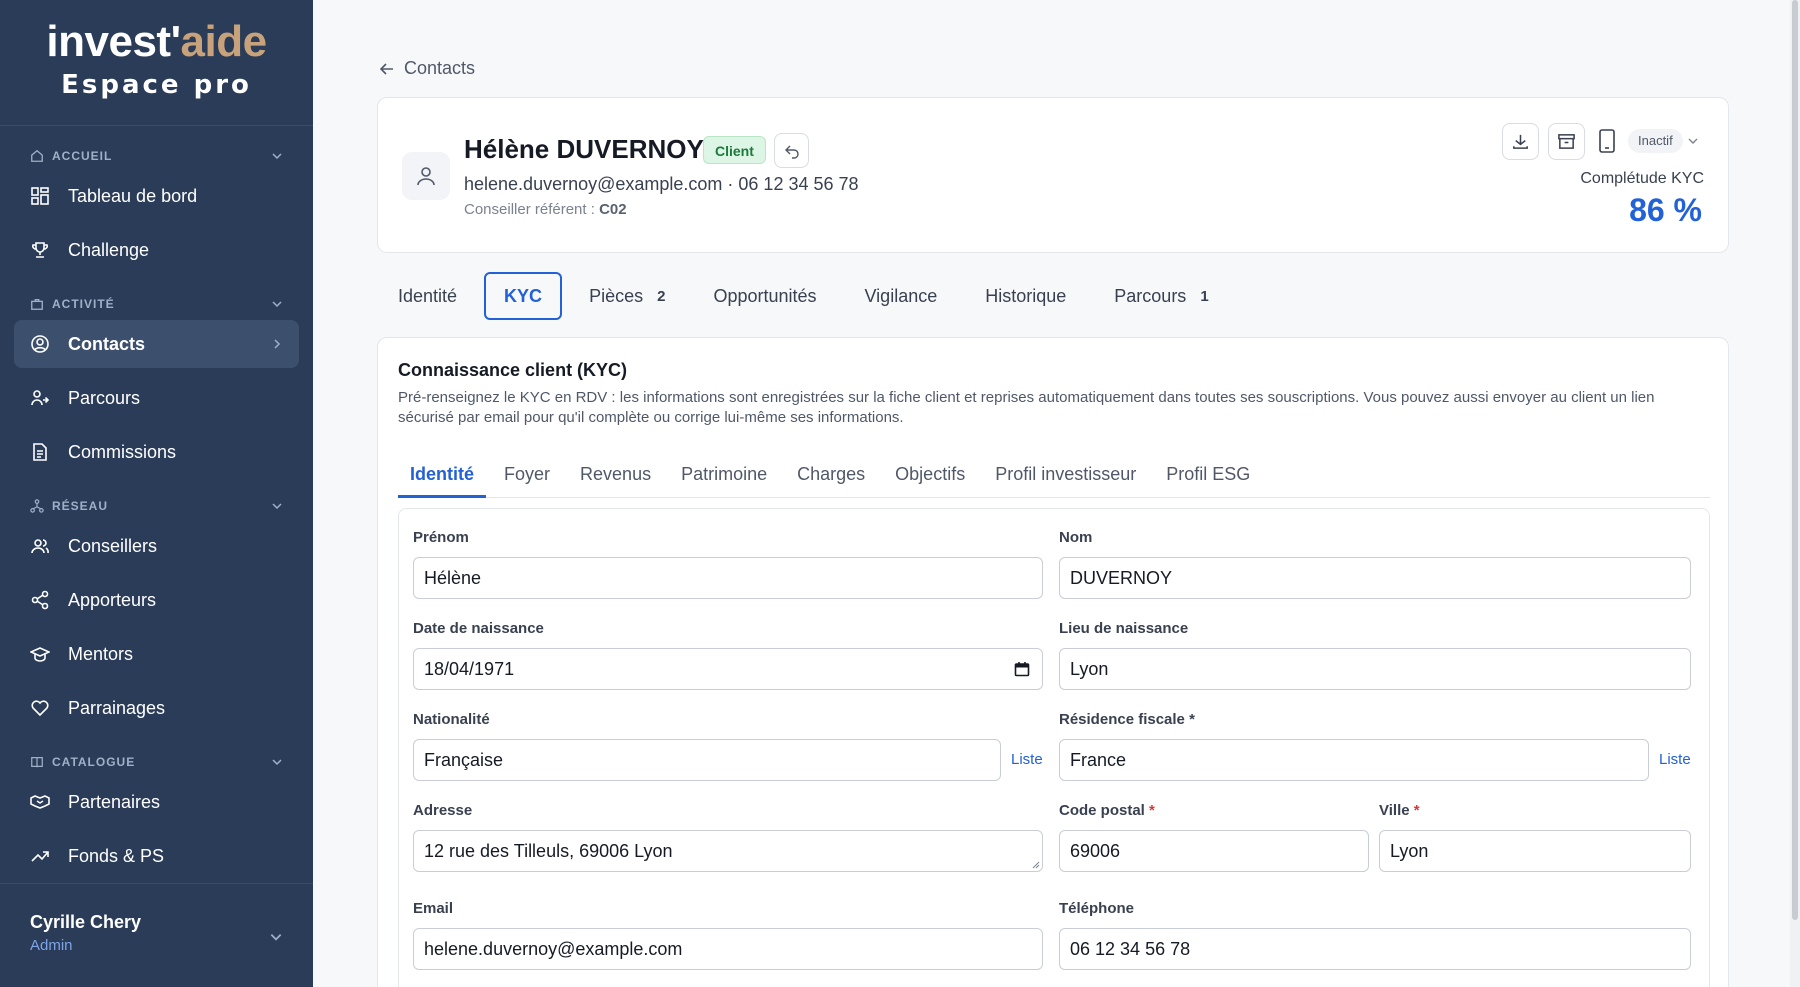 The width and height of the screenshot is (1800, 987). What do you see at coordinates (627, 296) in the screenshot?
I see `tab-pieces: Pièces 2` at bounding box center [627, 296].